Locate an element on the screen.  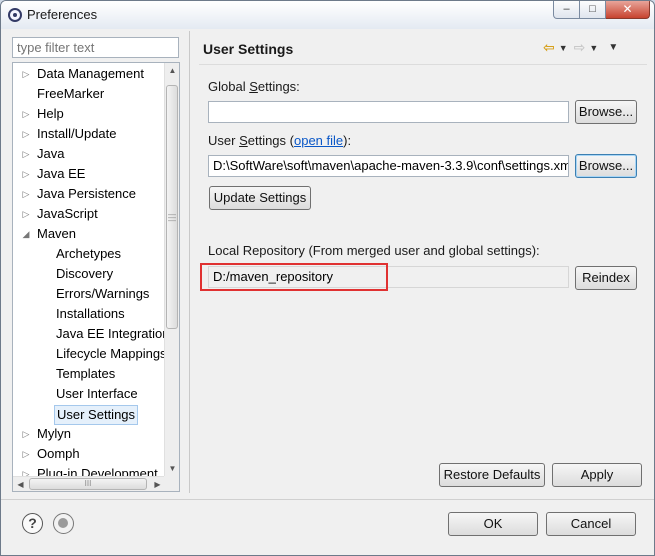
help-icon: ? is located at coordinates (32, 523).